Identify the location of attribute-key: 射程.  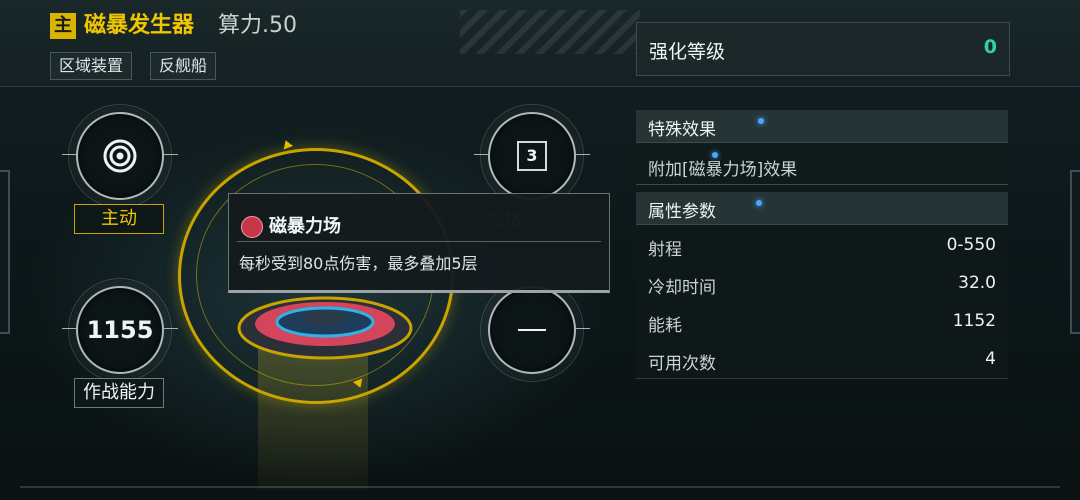
(665, 250).